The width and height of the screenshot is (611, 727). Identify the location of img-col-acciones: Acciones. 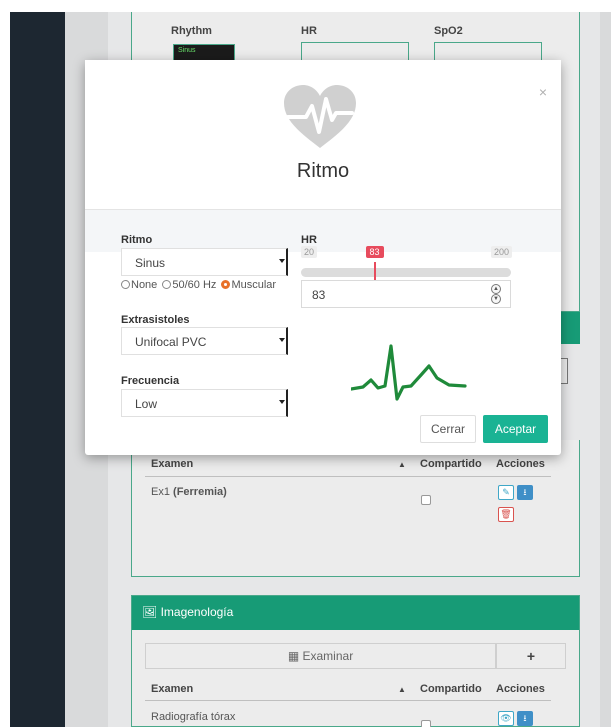
(520, 689).